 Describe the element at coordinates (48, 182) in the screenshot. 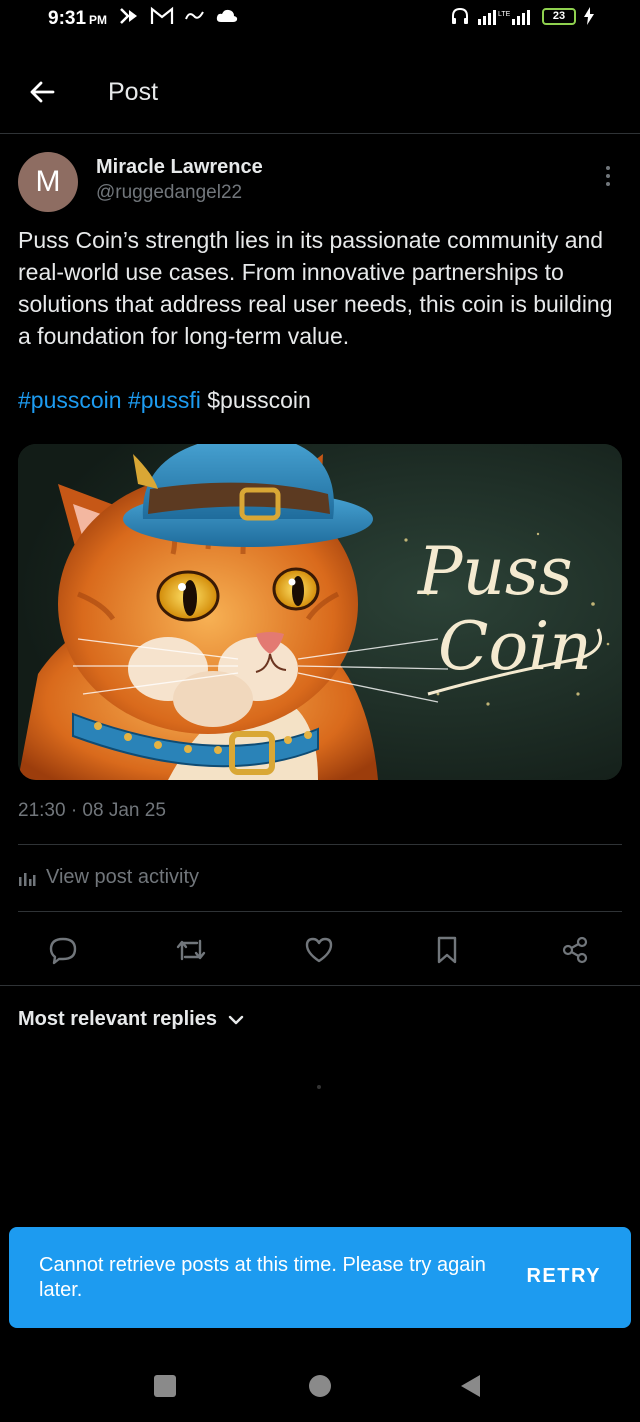

I see `avatar: M` at that location.